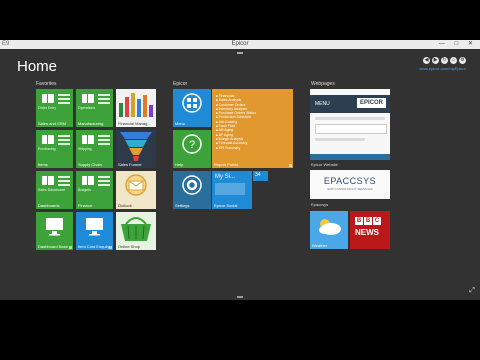  Describe the element at coordinates (472, 291) in the screenshot. I see `fullscreen-icon: ⤢` at that location.